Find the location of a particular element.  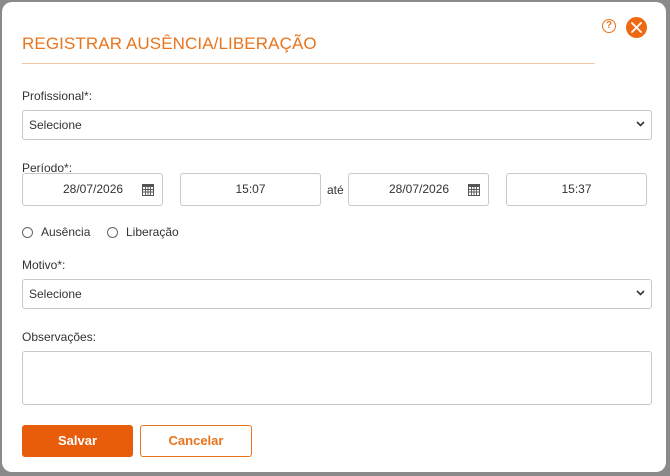

end-date-field: 28/07/2026 is located at coordinates (418, 189).